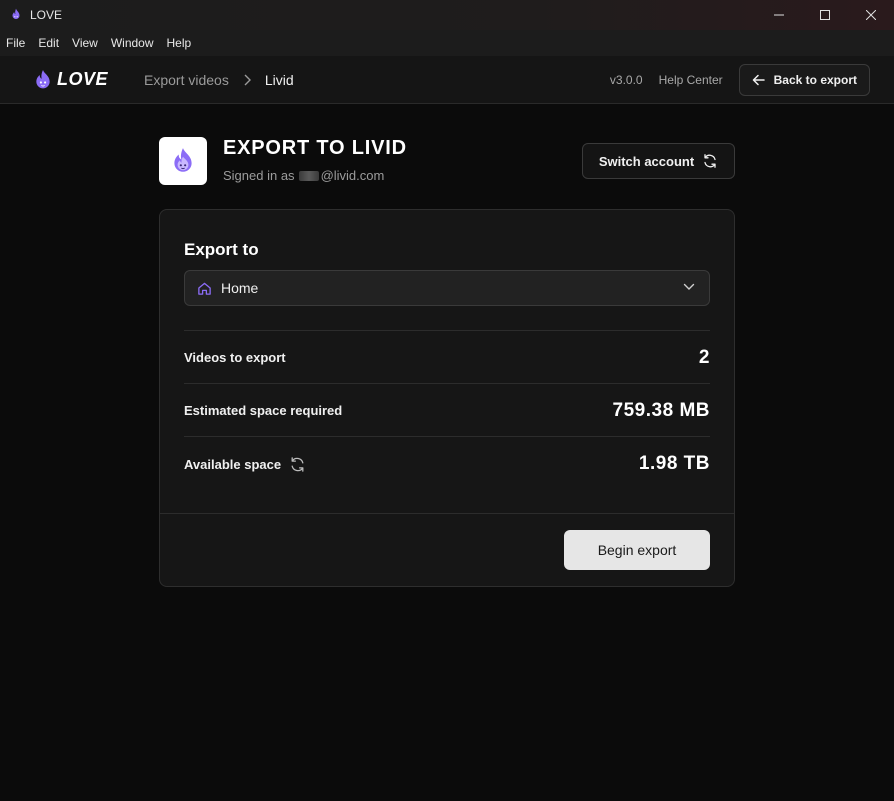 This screenshot has height=801, width=894. What do you see at coordinates (85, 43) in the screenshot?
I see `menu-view: View` at bounding box center [85, 43].